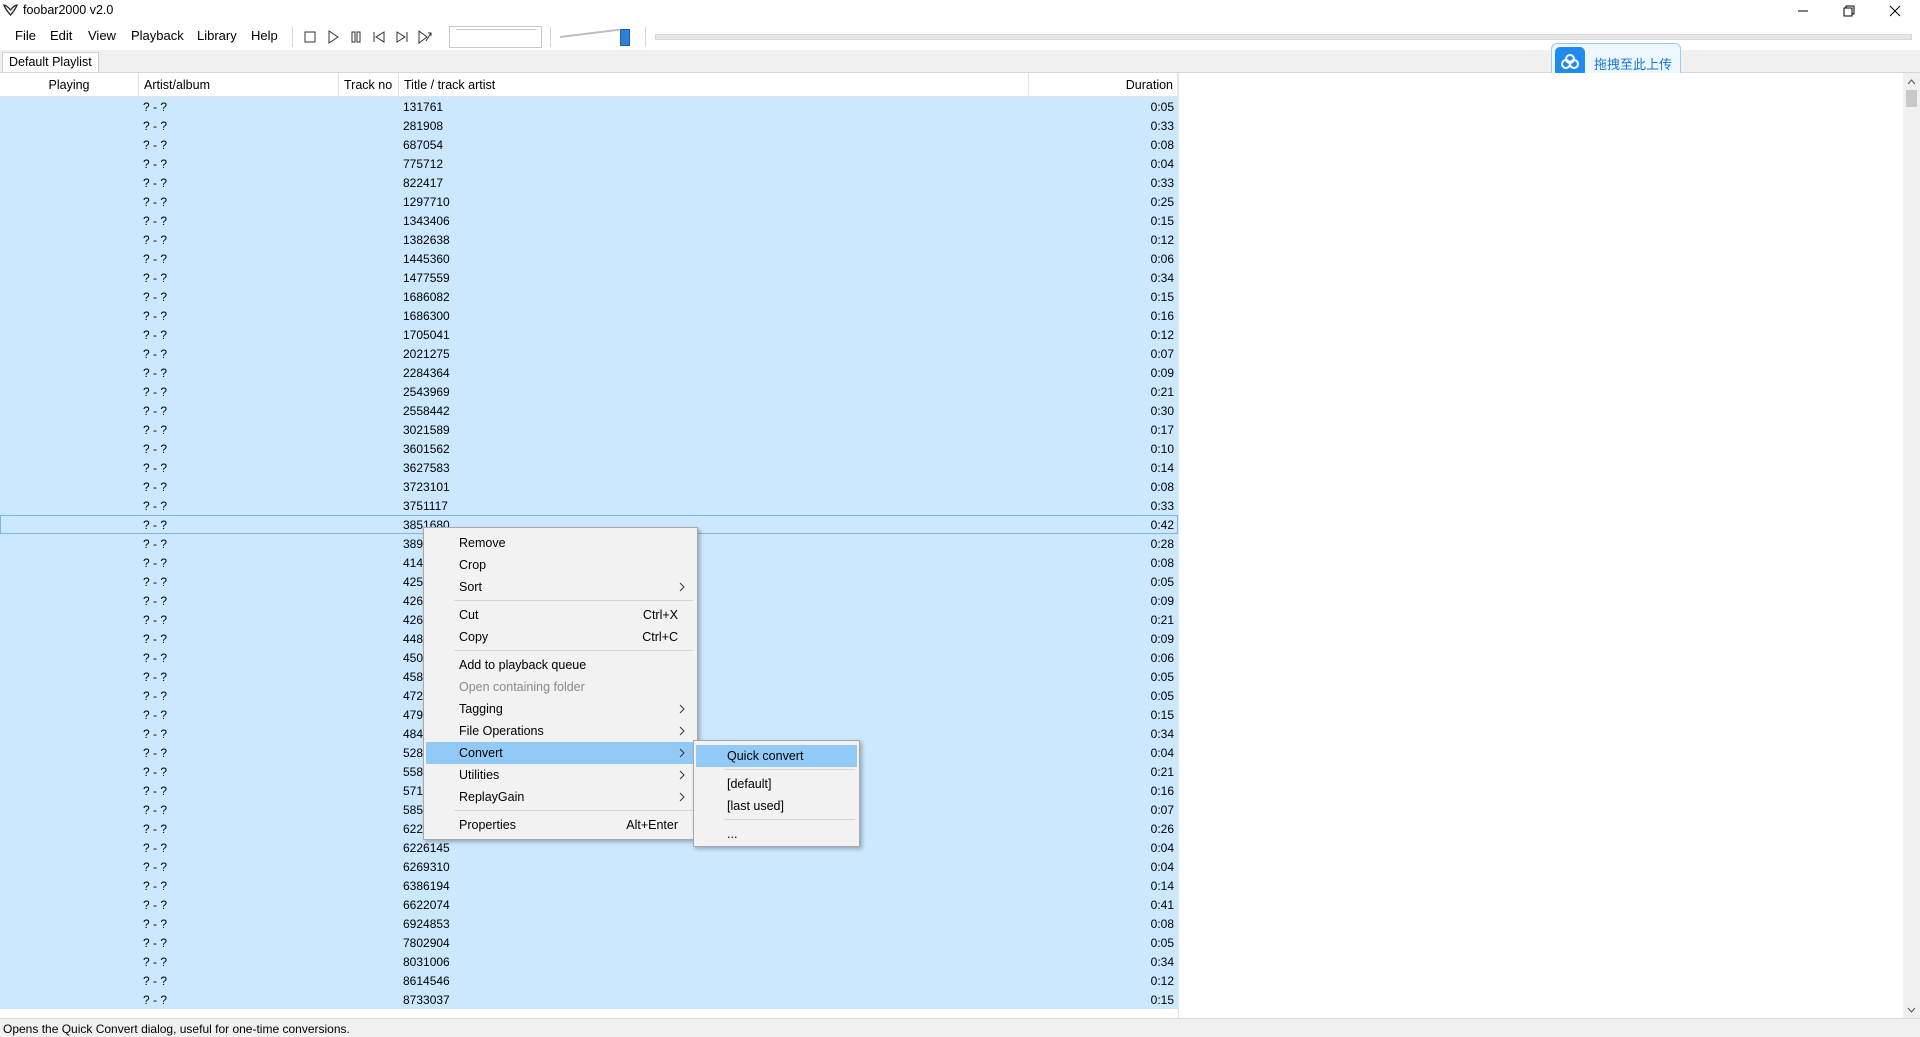 The image size is (1920, 1037). Describe the element at coordinates (589, 296) in the screenshot. I see `table-row: ? - ? 1686082 0:15` at that location.